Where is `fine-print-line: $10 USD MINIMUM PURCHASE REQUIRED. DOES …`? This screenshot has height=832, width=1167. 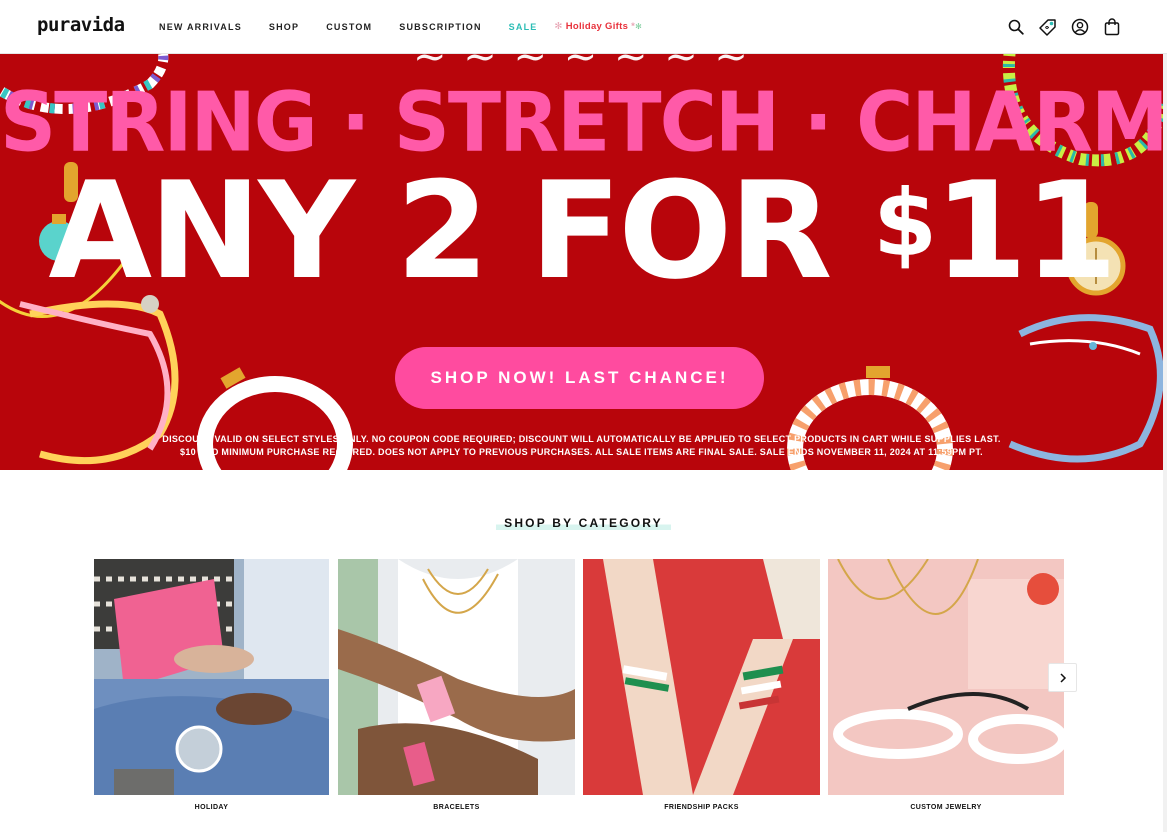
fine-print-line: $10 USD MINIMUM PURCHASE REQUIRED. DOES … is located at coordinates (581, 452).